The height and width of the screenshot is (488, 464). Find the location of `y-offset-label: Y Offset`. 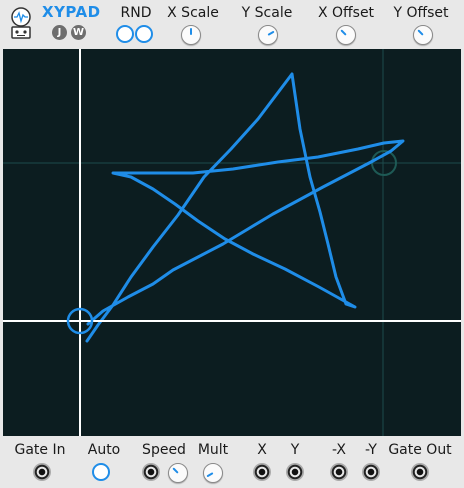

y-offset-label: Y Offset is located at coordinates (421, 13).